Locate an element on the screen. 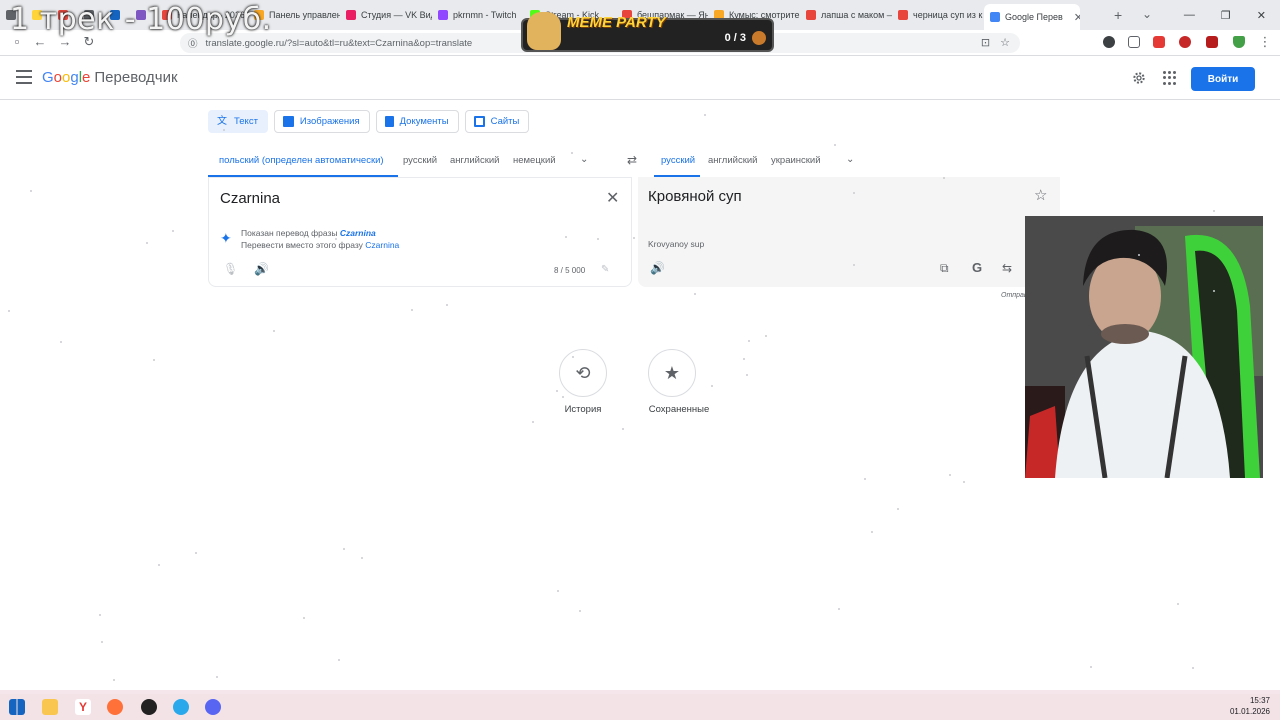 The image size is (1280, 720). source-lang-detected: польский (определен автоматически) is located at coordinates (301, 160).